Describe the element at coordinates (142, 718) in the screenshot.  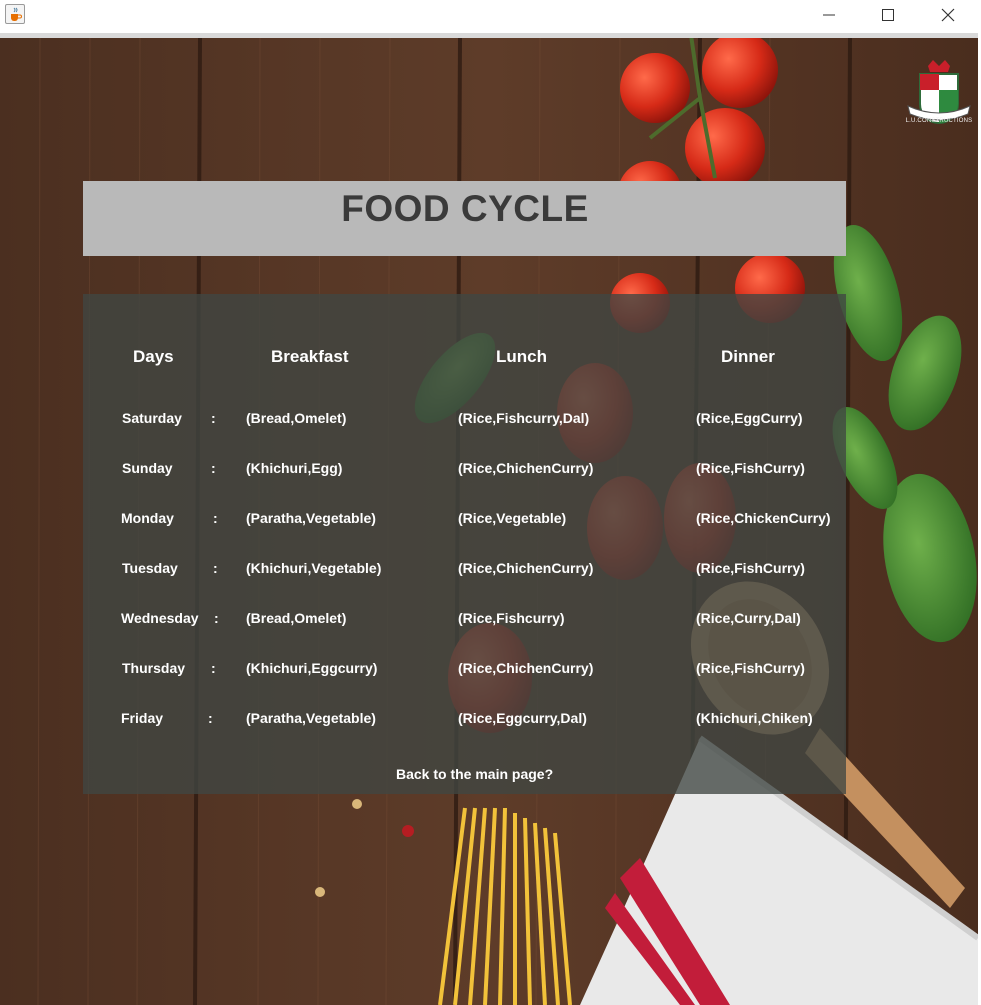
I see `row-friday-day: Friday` at that location.